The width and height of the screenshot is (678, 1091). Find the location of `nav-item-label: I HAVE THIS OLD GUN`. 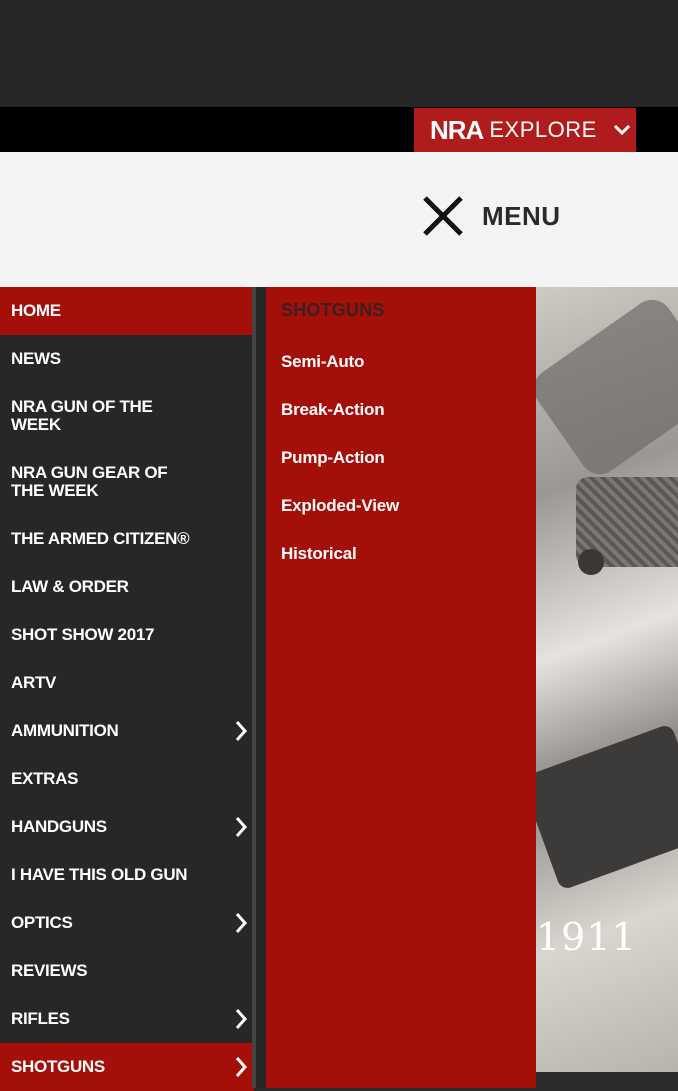

nav-item-label: I HAVE THIS OLD GUN is located at coordinates (99, 874).